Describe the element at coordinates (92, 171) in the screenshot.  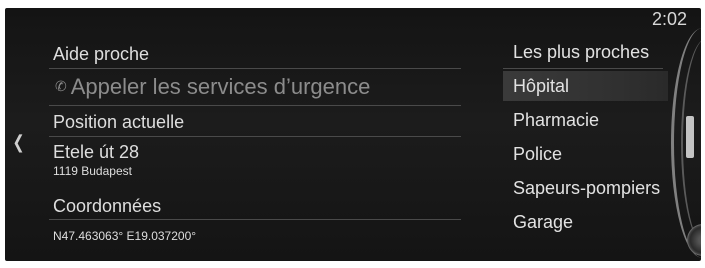
I see `address-line2: 1119 Budapest` at that location.